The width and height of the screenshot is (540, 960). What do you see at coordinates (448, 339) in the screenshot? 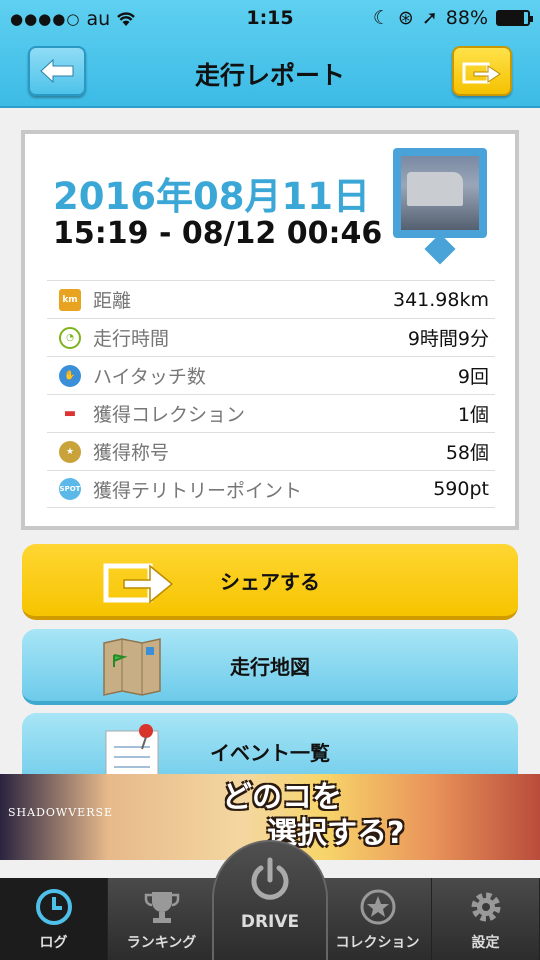
I see `stat-value: 9時間9分` at bounding box center [448, 339].